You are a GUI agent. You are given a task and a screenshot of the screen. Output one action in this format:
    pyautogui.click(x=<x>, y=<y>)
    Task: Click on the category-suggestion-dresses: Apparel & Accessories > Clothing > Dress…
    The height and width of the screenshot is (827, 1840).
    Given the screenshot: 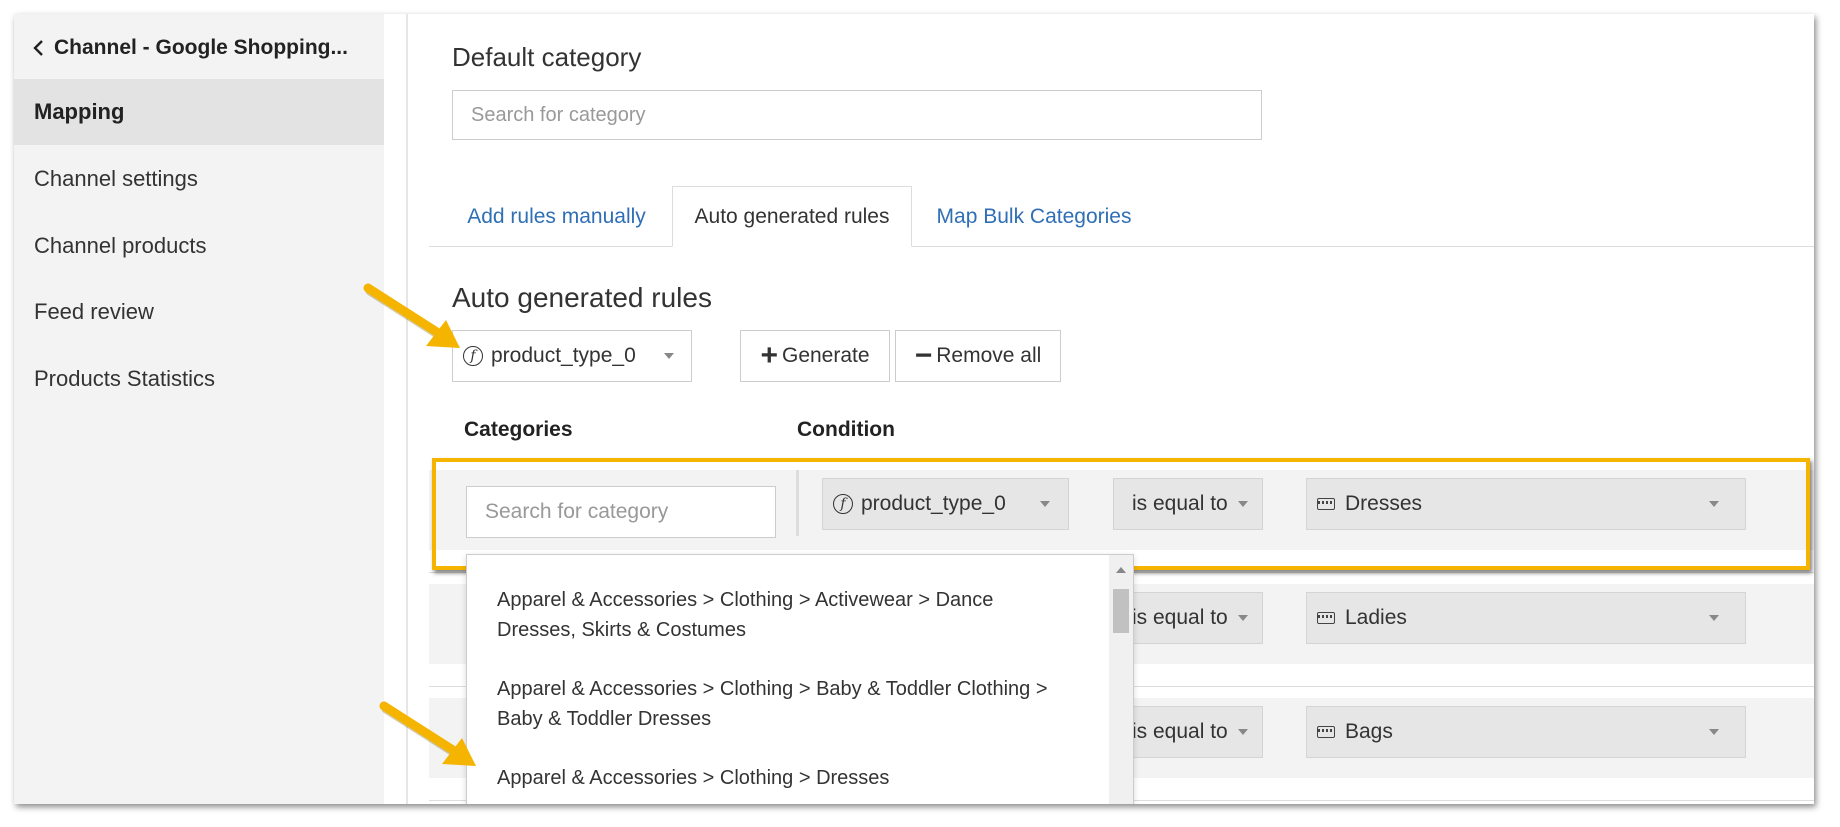 What is the action you would take?
    pyautogui.click(x=787, y=778)
    